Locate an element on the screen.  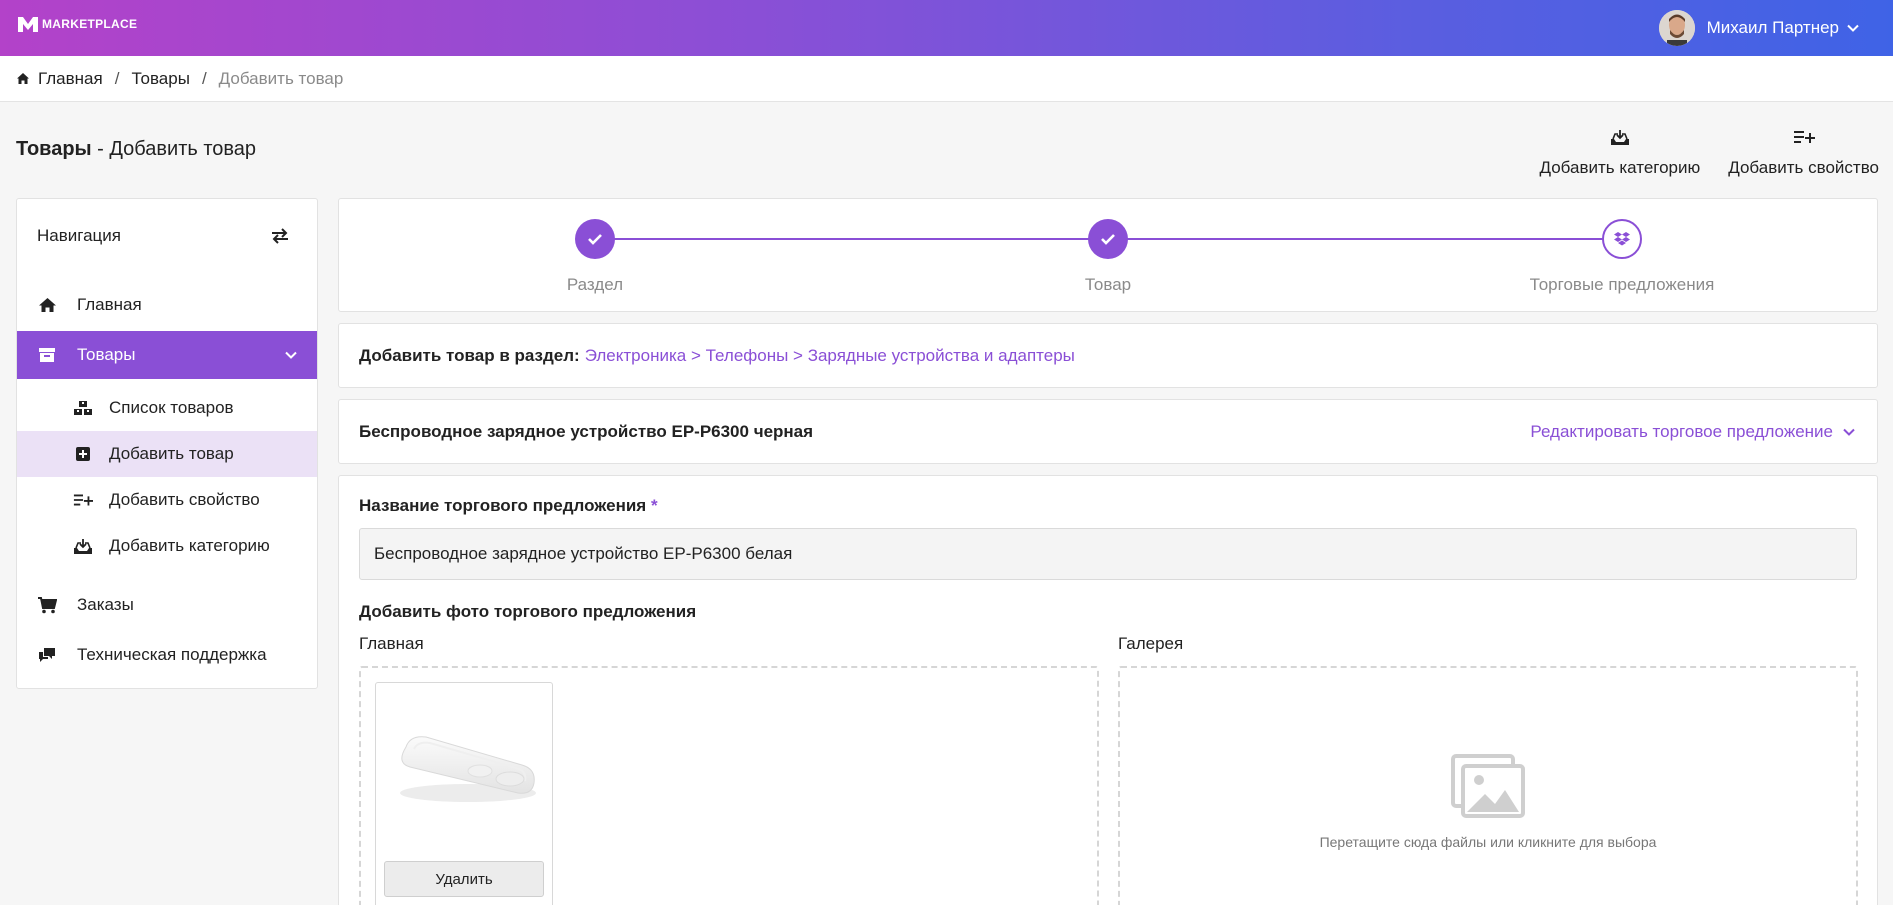
gallery-label: Галерея is located at coordinates (1151, 643).